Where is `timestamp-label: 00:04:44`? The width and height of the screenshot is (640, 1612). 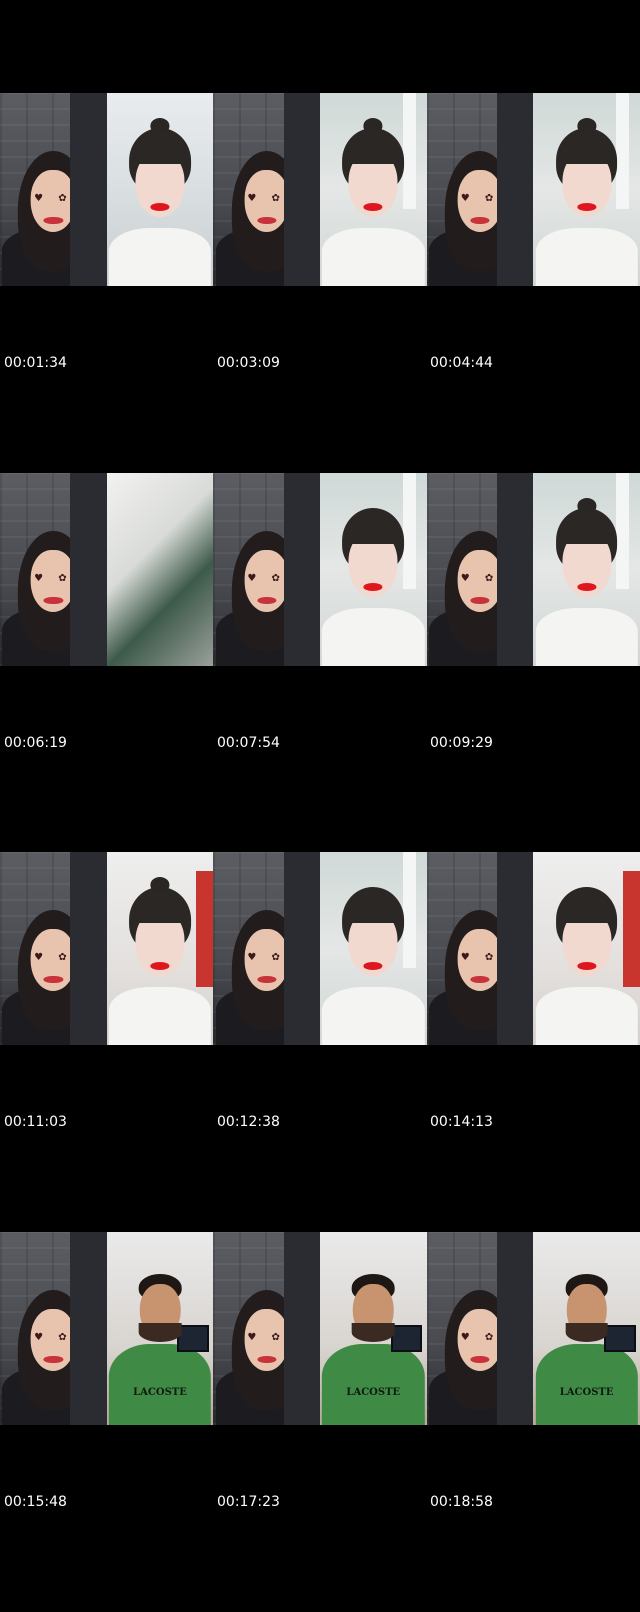 timestamp-label: 00:04:44 is located at coordinates (461, 363).